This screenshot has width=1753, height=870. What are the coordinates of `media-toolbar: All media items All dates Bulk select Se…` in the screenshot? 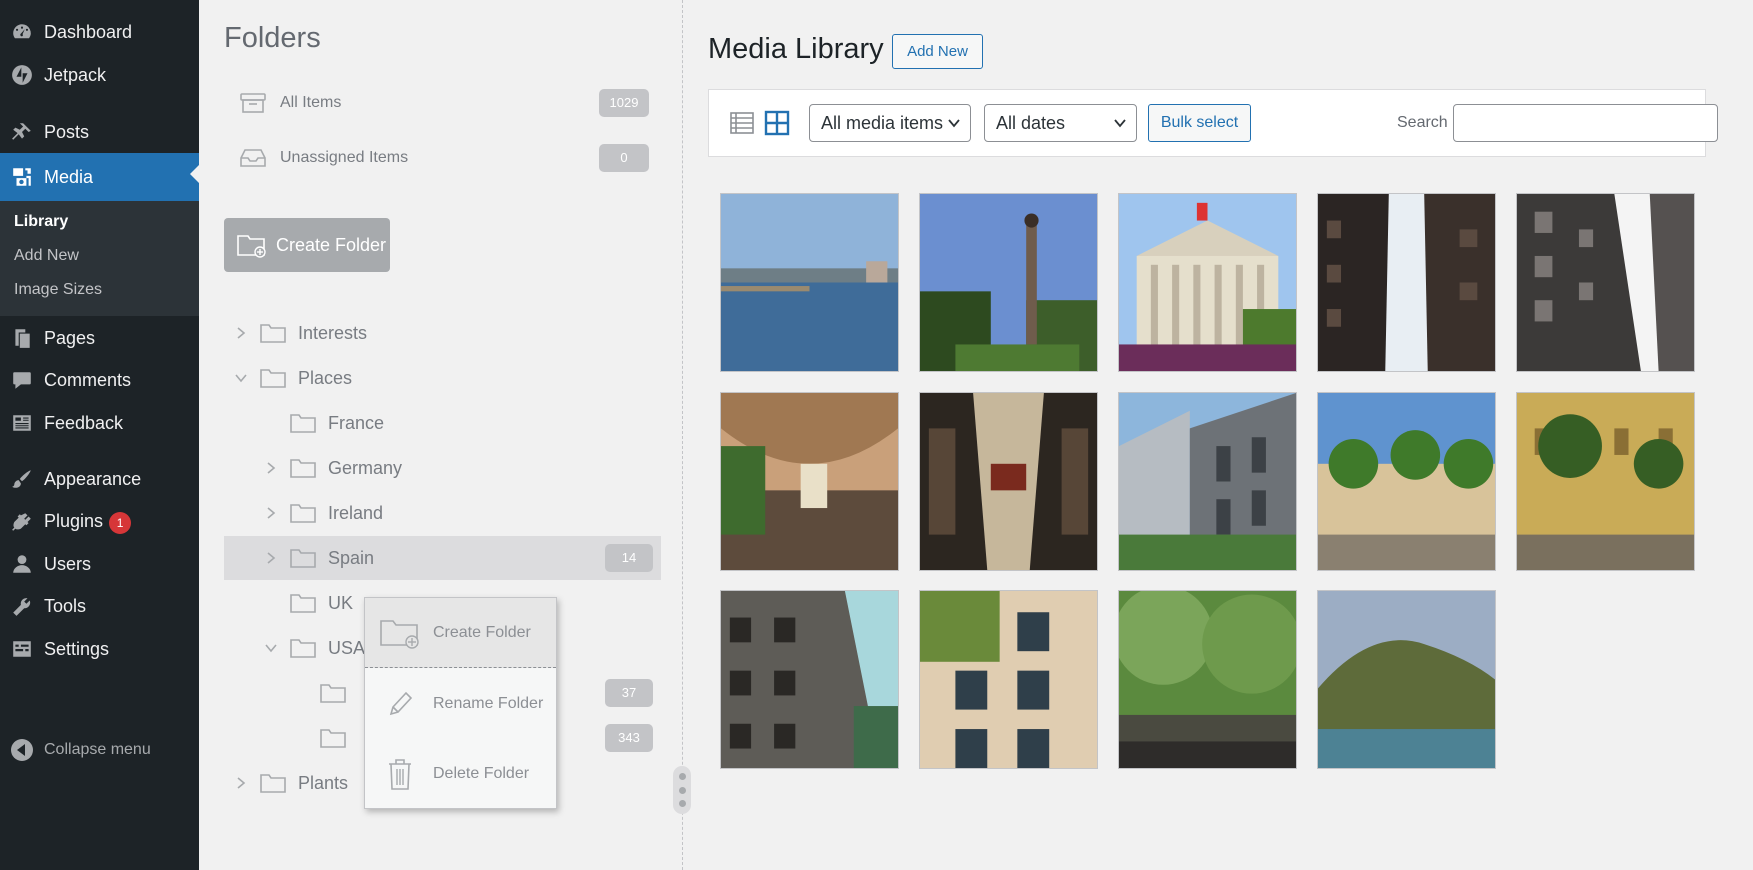 It's located at (1213, 123).